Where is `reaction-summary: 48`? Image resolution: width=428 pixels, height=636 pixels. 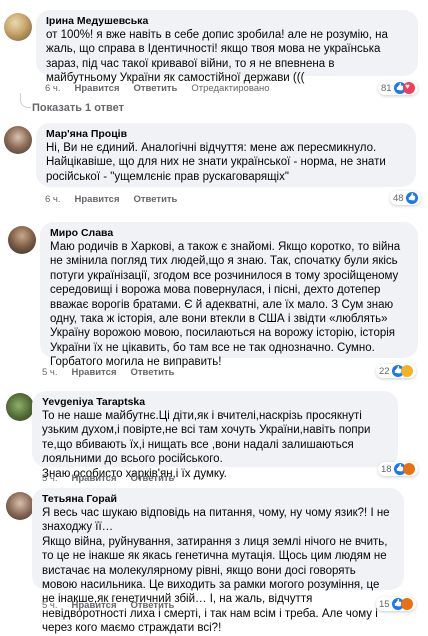 reaction-summary: 48 is located at coordinates (405, 198).